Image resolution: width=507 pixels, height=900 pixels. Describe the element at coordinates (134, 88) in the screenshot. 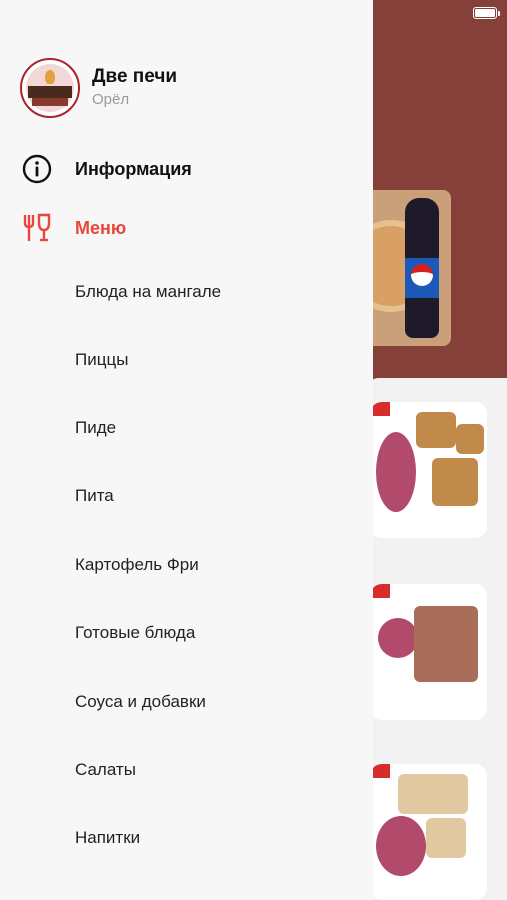

I see `restaurant-title-block: Две печи Орёл` at that location.